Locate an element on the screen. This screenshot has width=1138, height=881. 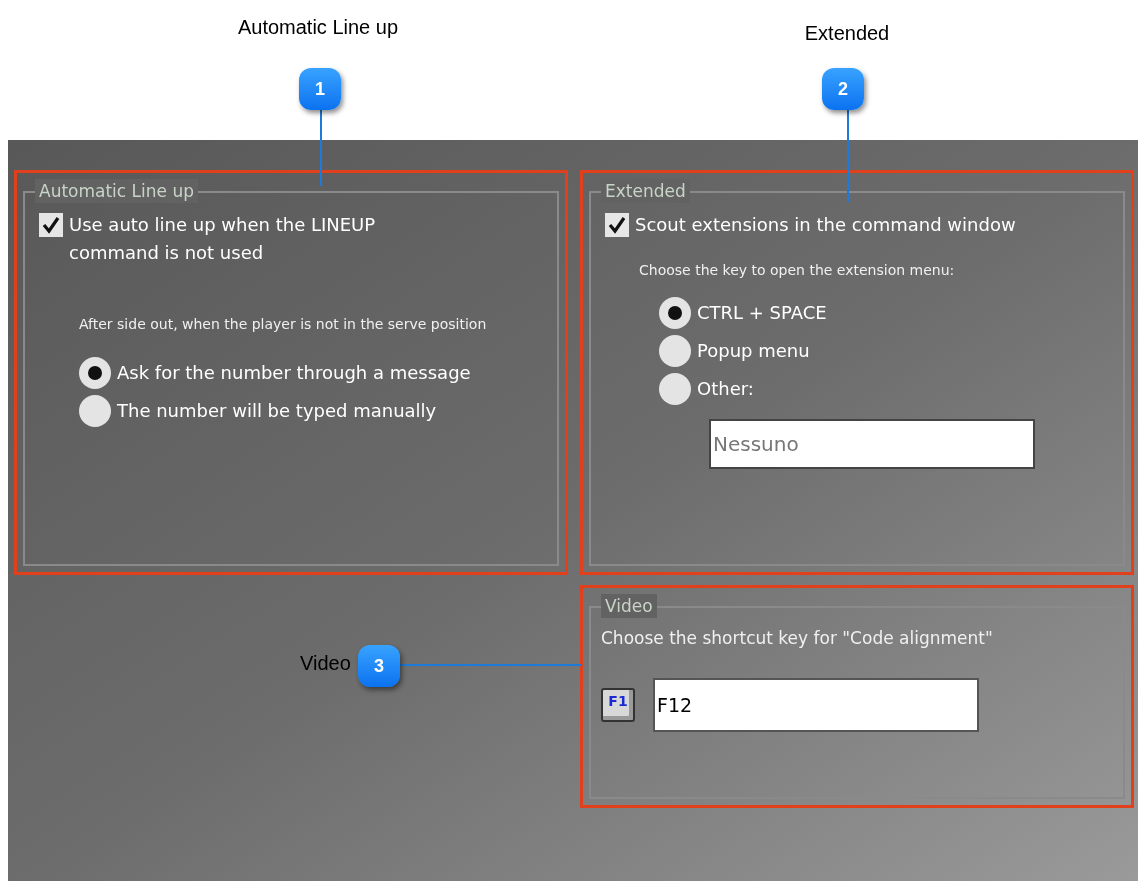
radio-label: Ask for the number through a message is located at coordinates (294, 373).